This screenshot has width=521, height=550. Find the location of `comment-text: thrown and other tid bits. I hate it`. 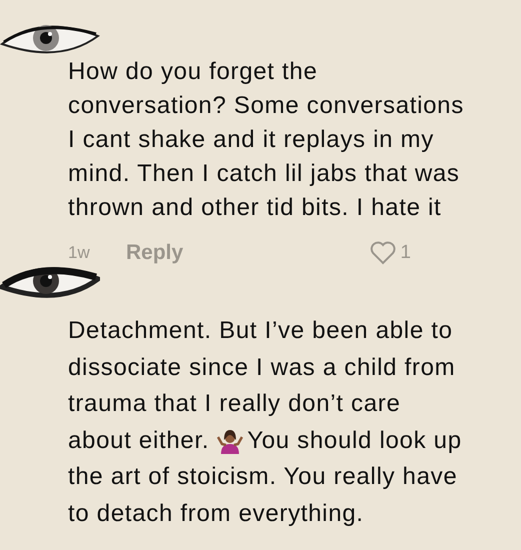

comment-text: thrown and other tid bits. I hate it is located at coordinates (255, 208).